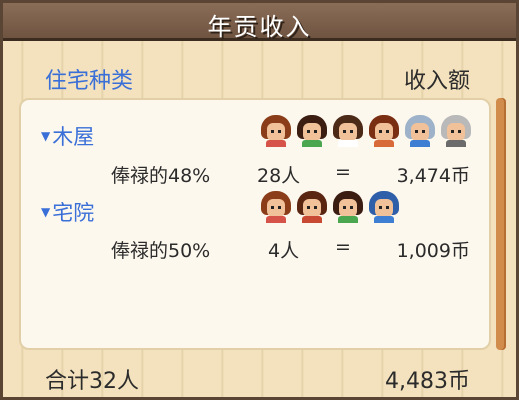  What do you see at coordinates (433, 176) in the screenshot?
I see `row-amount: 3,474币` at bounding box center [433, 176].